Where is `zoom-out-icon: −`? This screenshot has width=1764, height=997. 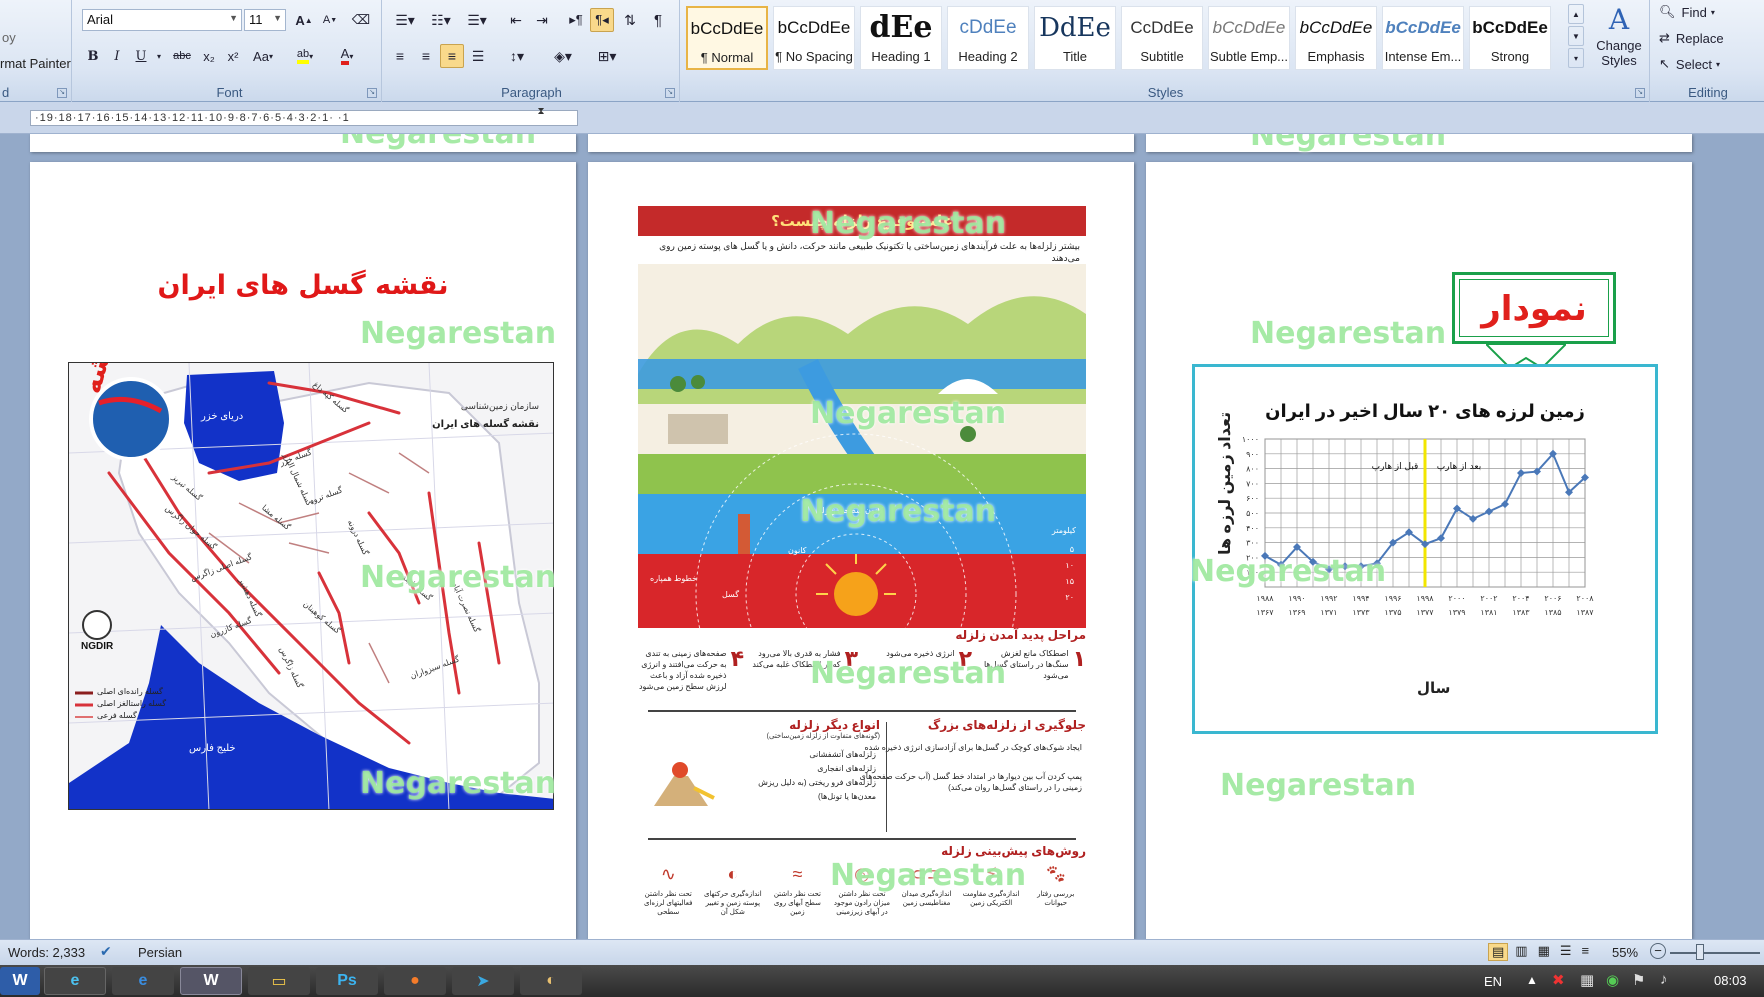 zoom-out-icon: − is located at coordinates (1658, 951).